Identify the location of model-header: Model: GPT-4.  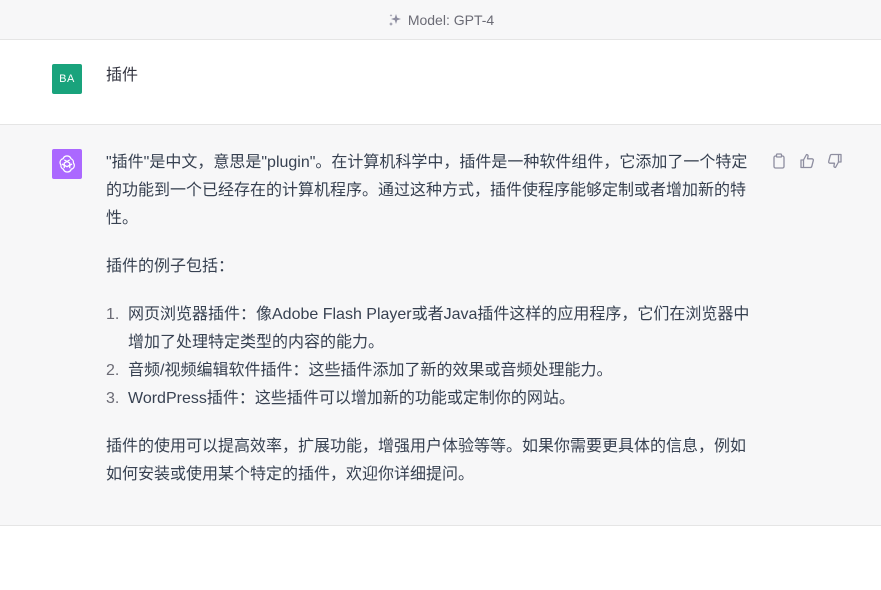
(440, 20).